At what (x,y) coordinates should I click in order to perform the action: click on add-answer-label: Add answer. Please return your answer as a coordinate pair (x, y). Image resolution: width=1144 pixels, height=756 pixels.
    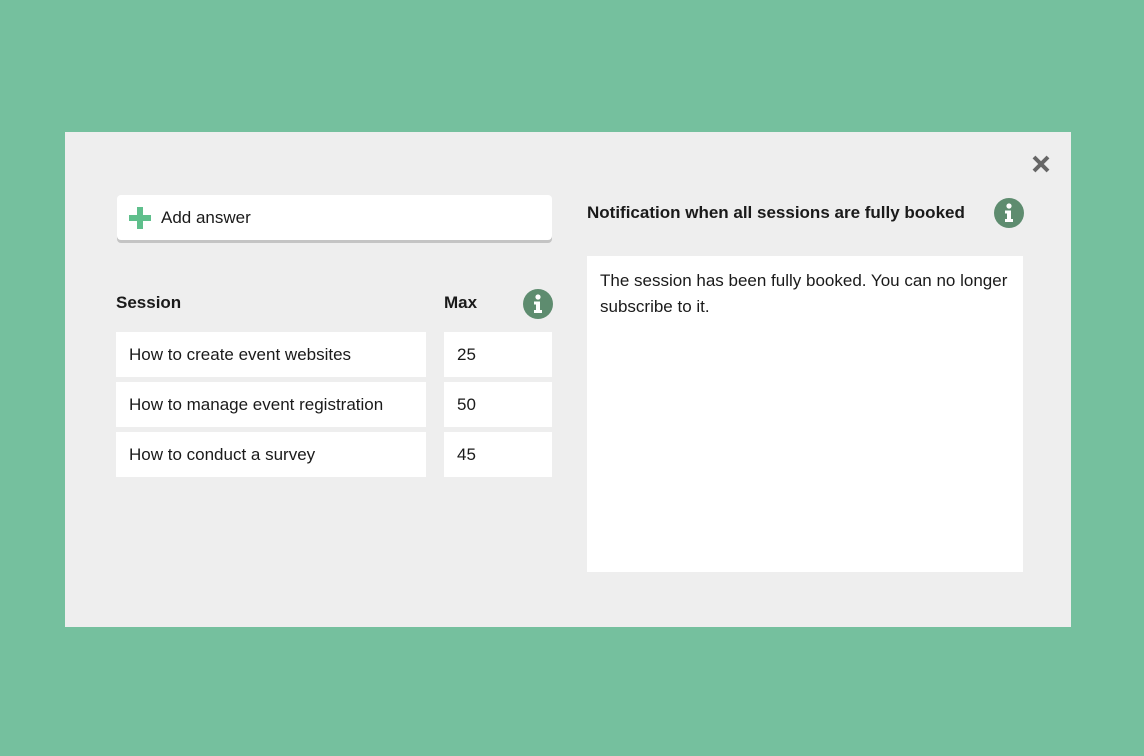
    Looking at the image, I should click on (206, 217).